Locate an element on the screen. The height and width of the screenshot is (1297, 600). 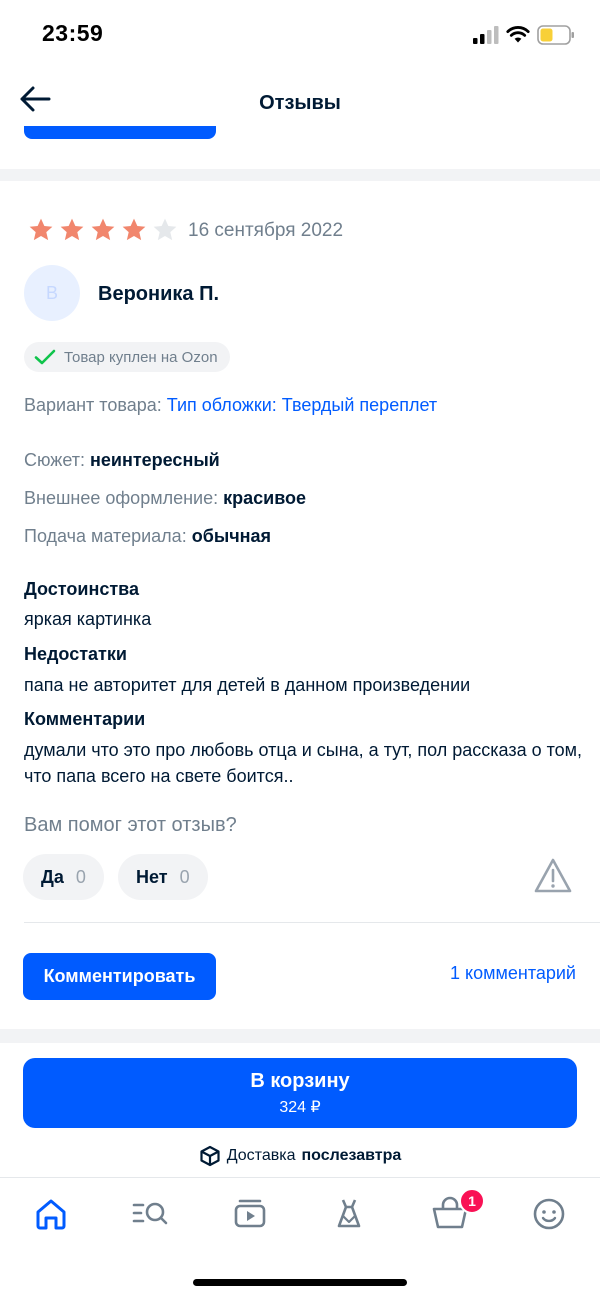
avatar: В is located at coordinates (52, 293).